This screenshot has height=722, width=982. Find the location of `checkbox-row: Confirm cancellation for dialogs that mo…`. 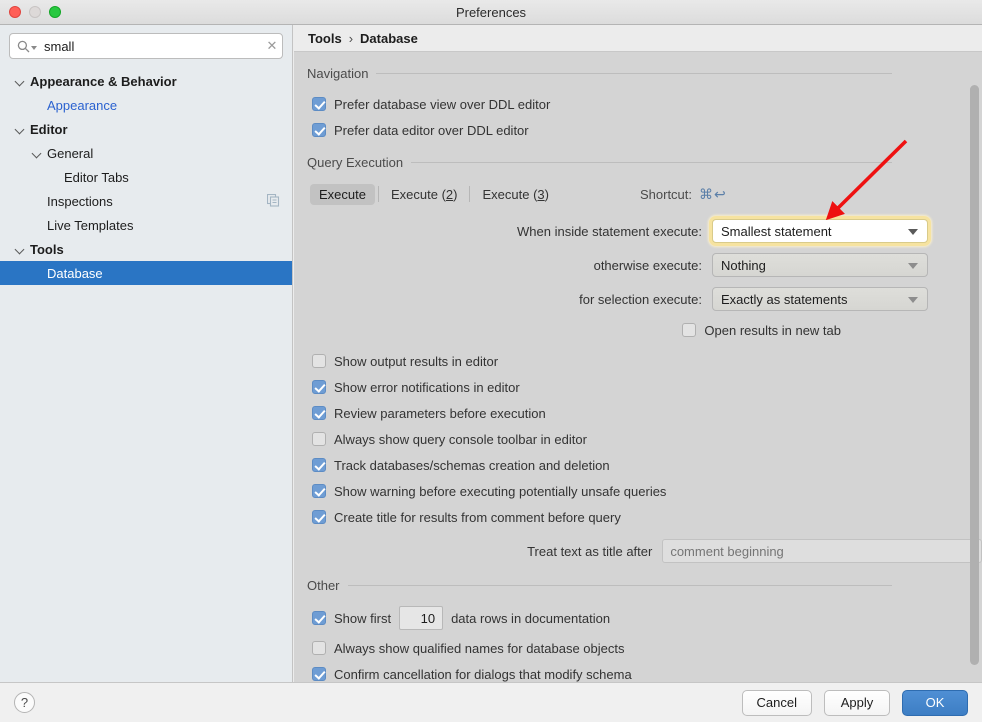

checkbox-row: Confirm cancellation for dialogs that mo… is located at coordinates (647, 672).